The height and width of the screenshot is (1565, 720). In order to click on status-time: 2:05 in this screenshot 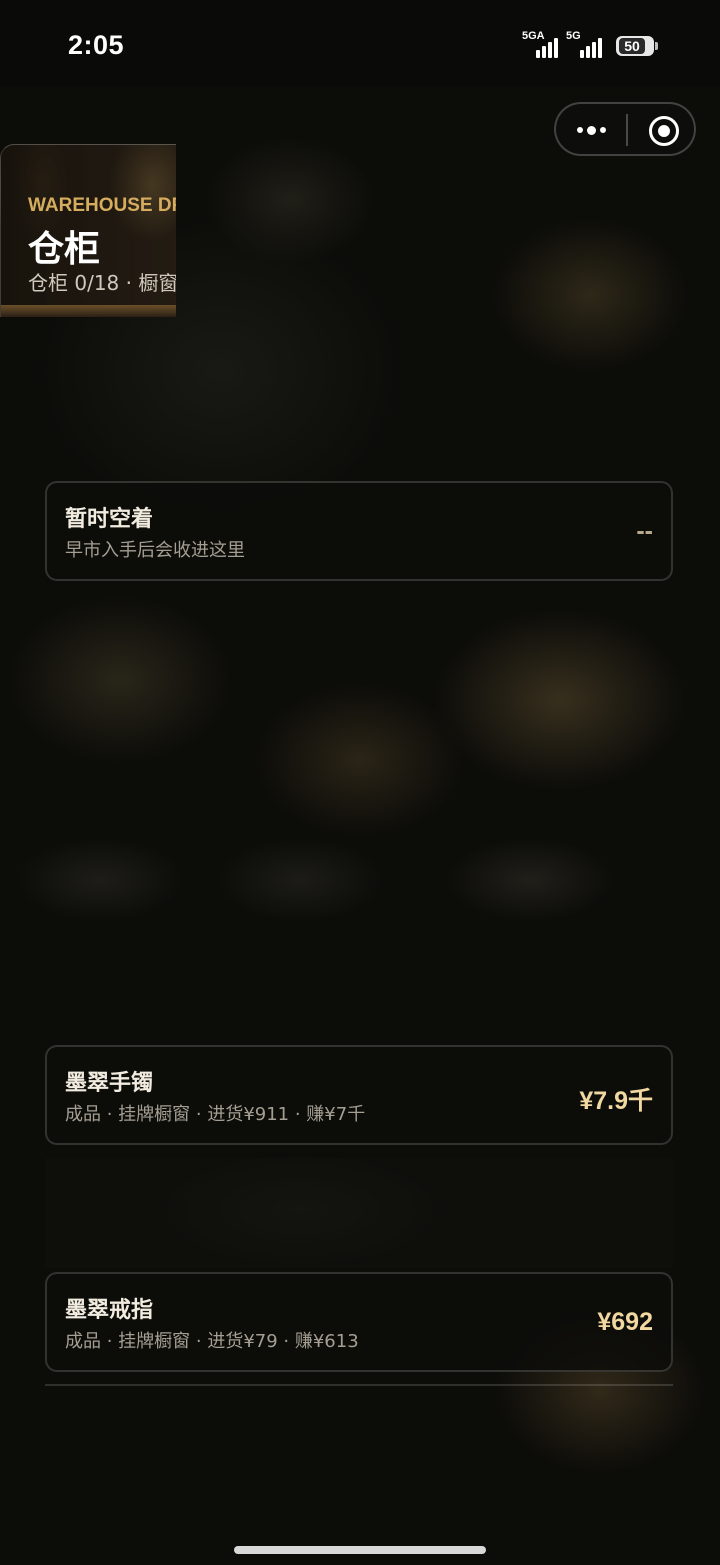, I will do `click(96, 45)`.